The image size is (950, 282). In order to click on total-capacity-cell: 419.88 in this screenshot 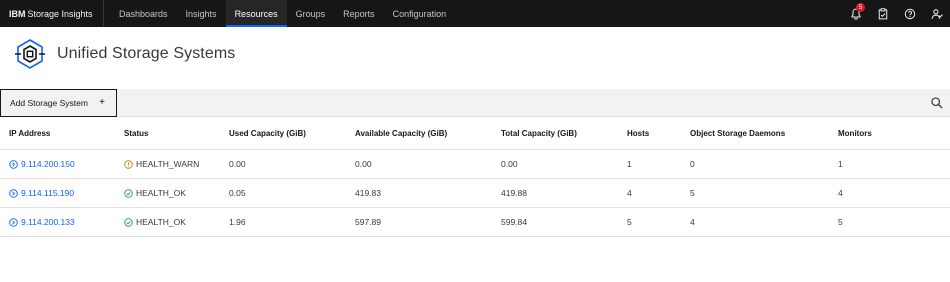, I will do `click(514, 193)`.